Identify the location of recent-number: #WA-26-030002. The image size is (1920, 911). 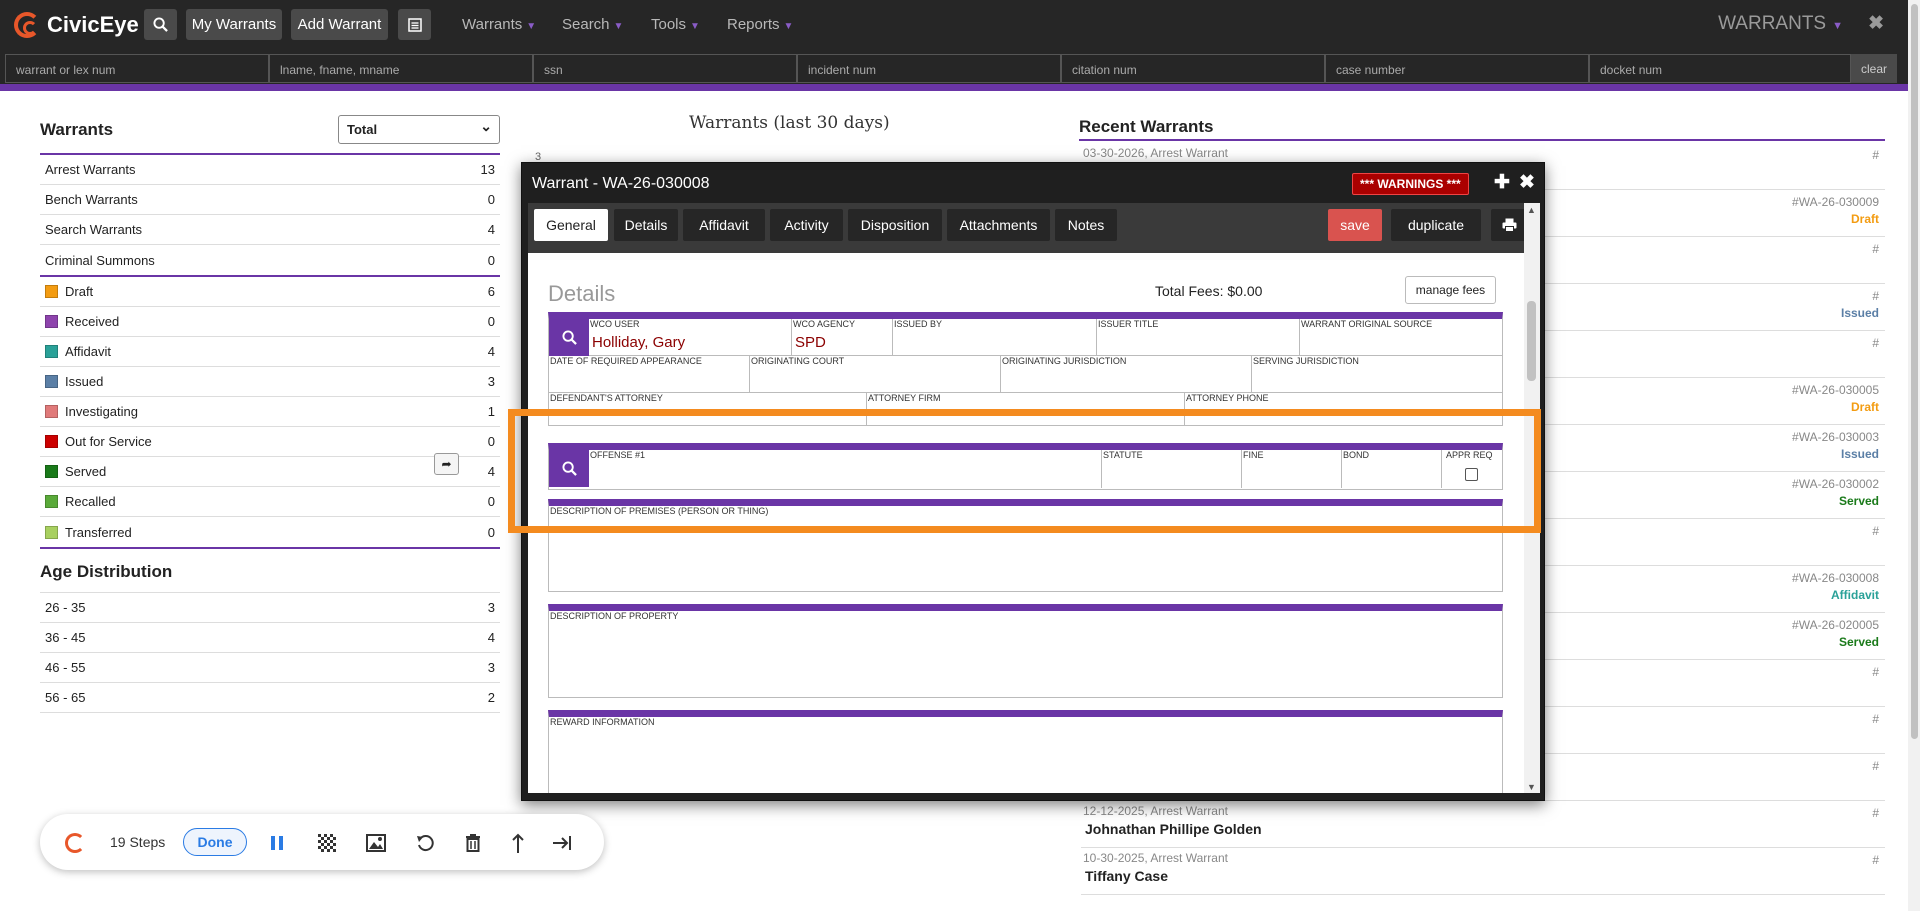
(1835, 484).